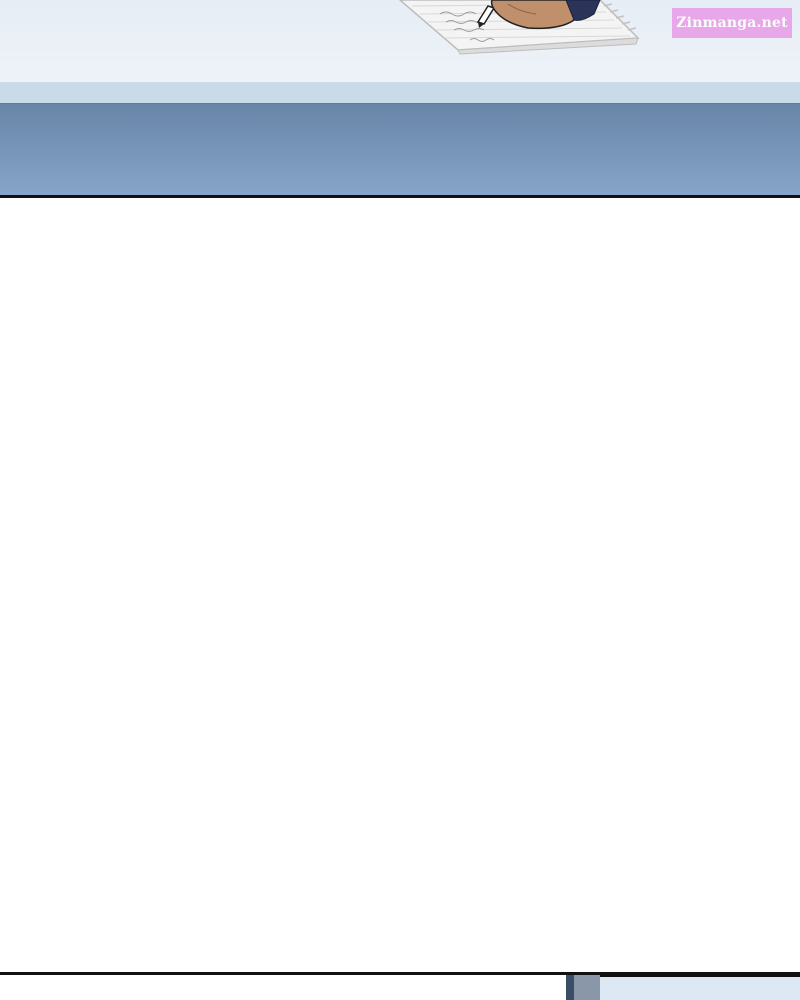  Describe the element at coordinates (732, 23) in the screenshot. I see `watermark-badge: Zinmanga.net` at that location.